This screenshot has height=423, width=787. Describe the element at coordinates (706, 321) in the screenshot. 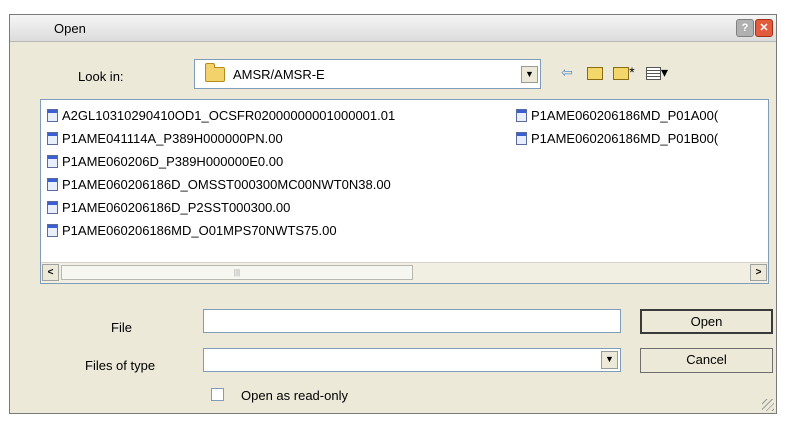

I see `open-button: Open` at that location.